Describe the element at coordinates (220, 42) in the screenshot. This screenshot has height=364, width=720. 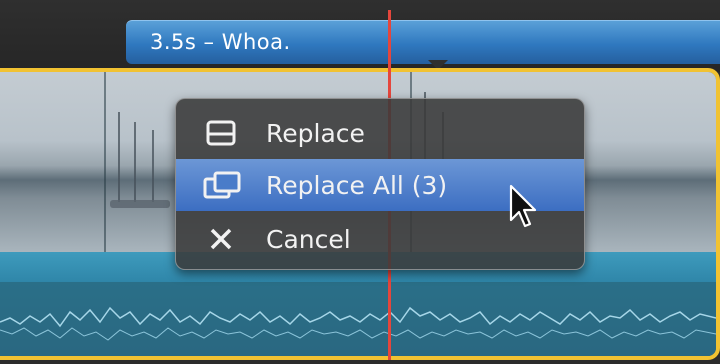
I see `title-clip-label: 3.5s – Whoa.` at that location.